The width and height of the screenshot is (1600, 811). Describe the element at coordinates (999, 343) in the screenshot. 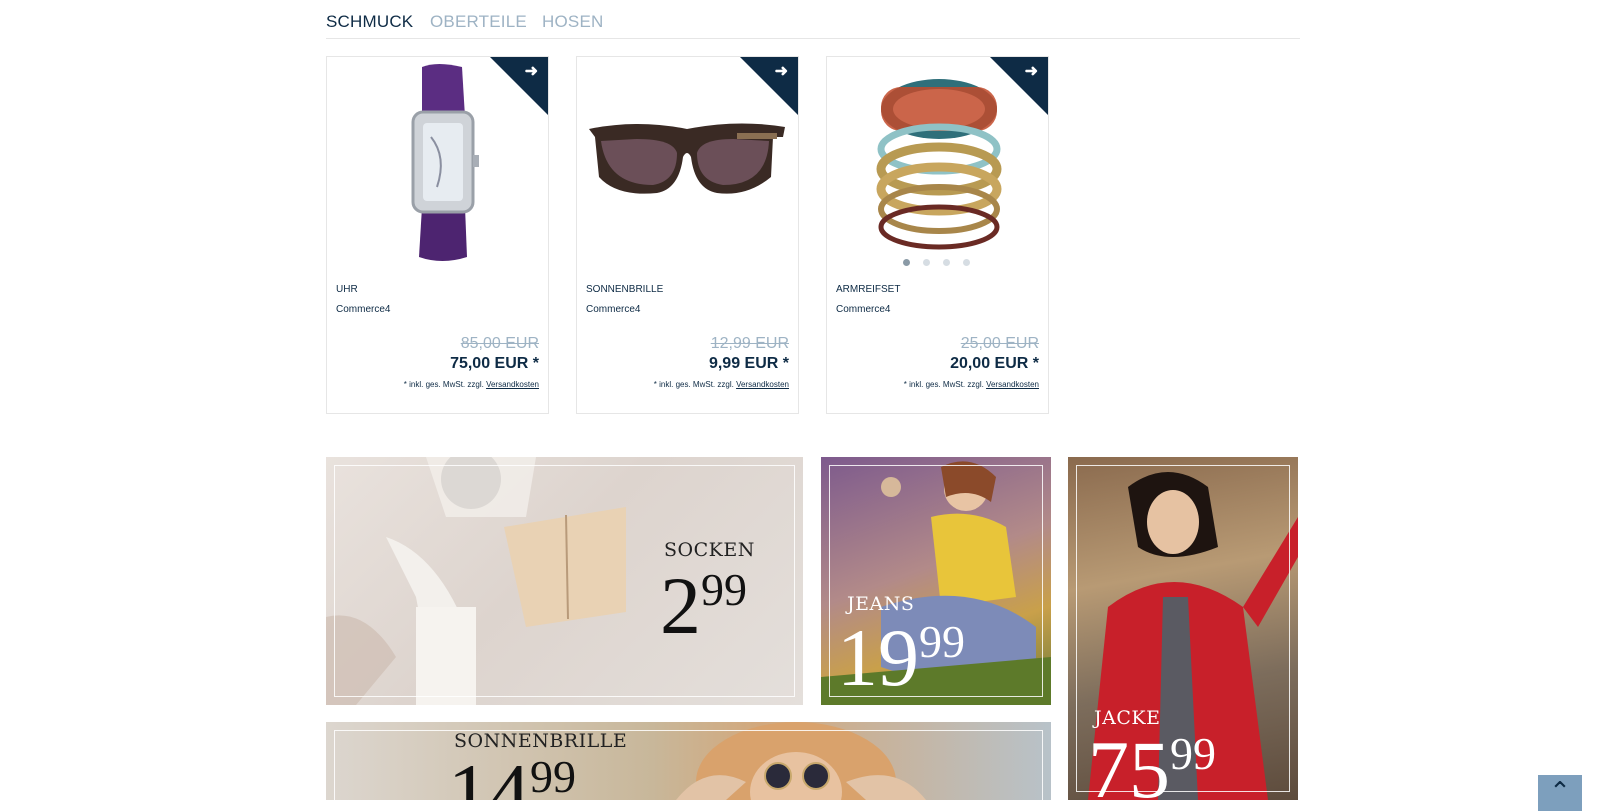

I see `old-price: 25,00 EUR` at that location.